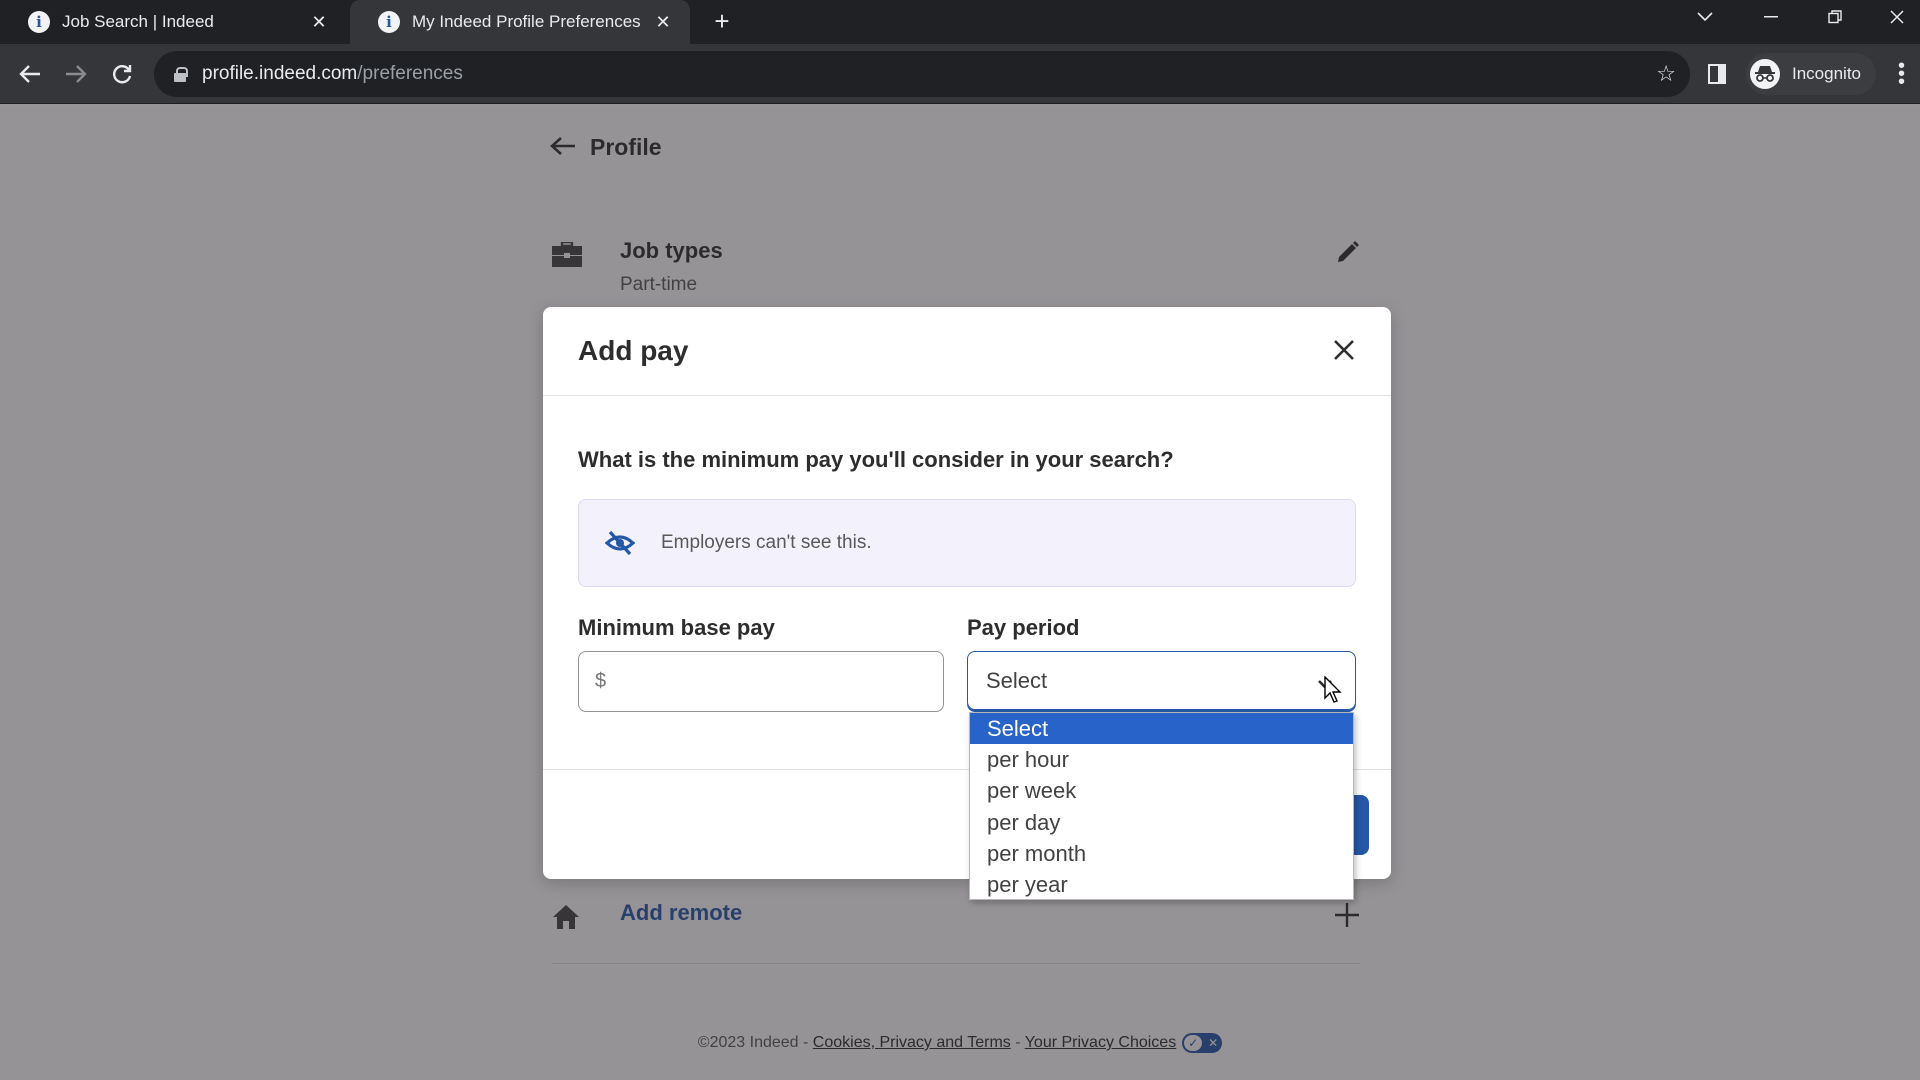  I want to click on tab-job-search: i Job Search | Indeed ✕, so click(173, 22).